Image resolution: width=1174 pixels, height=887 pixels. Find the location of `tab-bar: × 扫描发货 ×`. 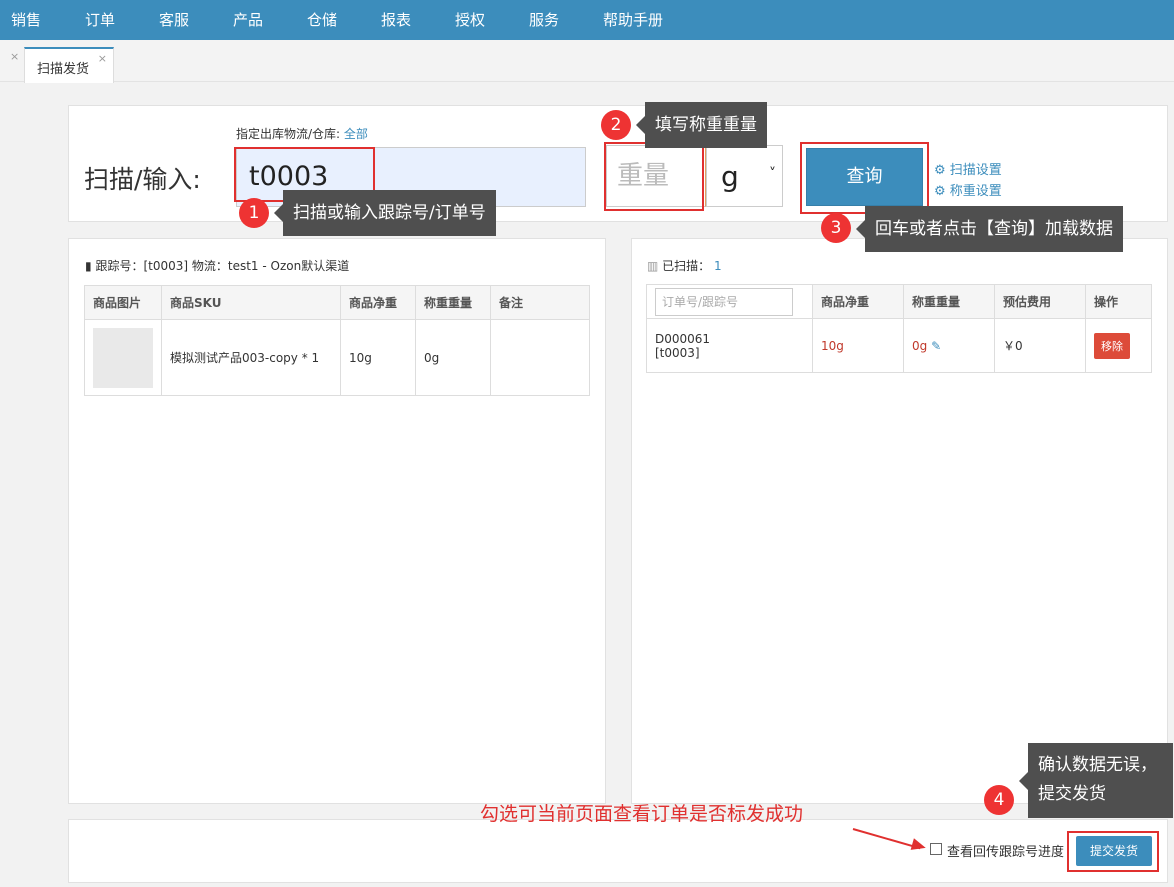

tab-bar: × 扫描发货 × is located at coordinates (587, 61).